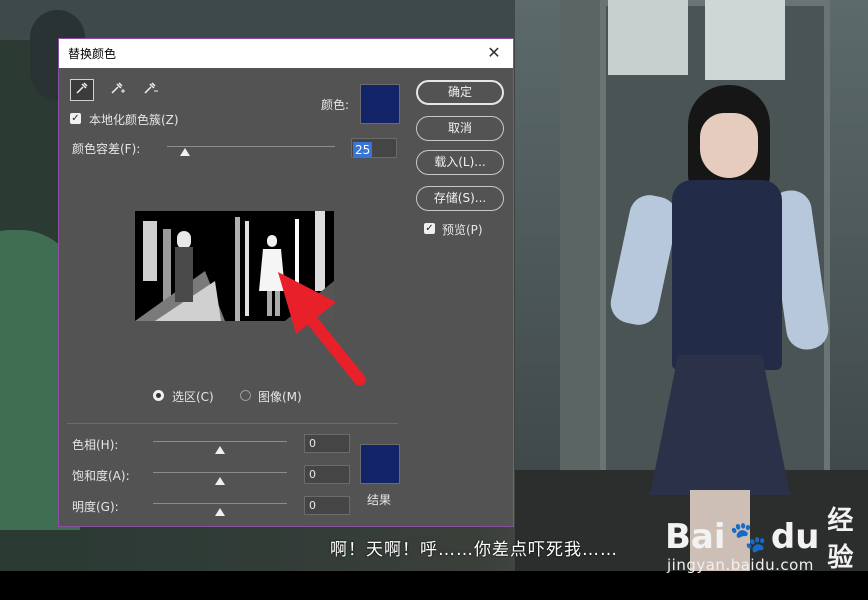 The height and width of the screenshot is (600, 868). Describe the element at coordinates (307, 303) in the screenshot. I see `annotation-arrow-head` at that location.